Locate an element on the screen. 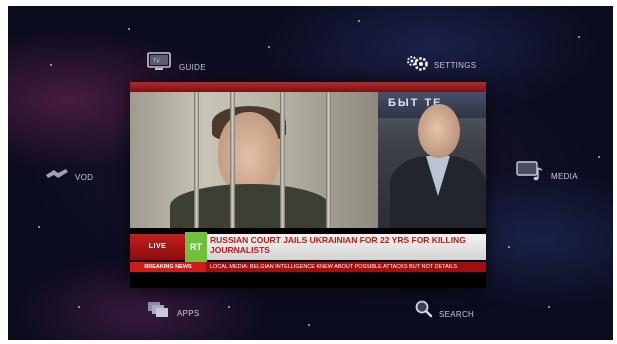 Image resolution: width=617 pixels, height=344 pixels. live-badge: LIVE is located at coordinates (157, 247).